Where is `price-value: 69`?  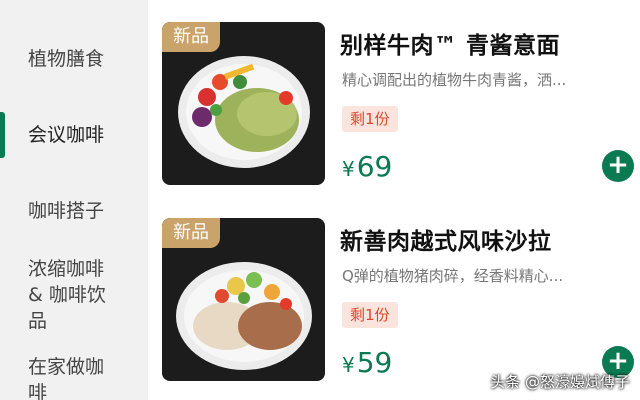
price-value: 69 is located at coordinates (374, 166).